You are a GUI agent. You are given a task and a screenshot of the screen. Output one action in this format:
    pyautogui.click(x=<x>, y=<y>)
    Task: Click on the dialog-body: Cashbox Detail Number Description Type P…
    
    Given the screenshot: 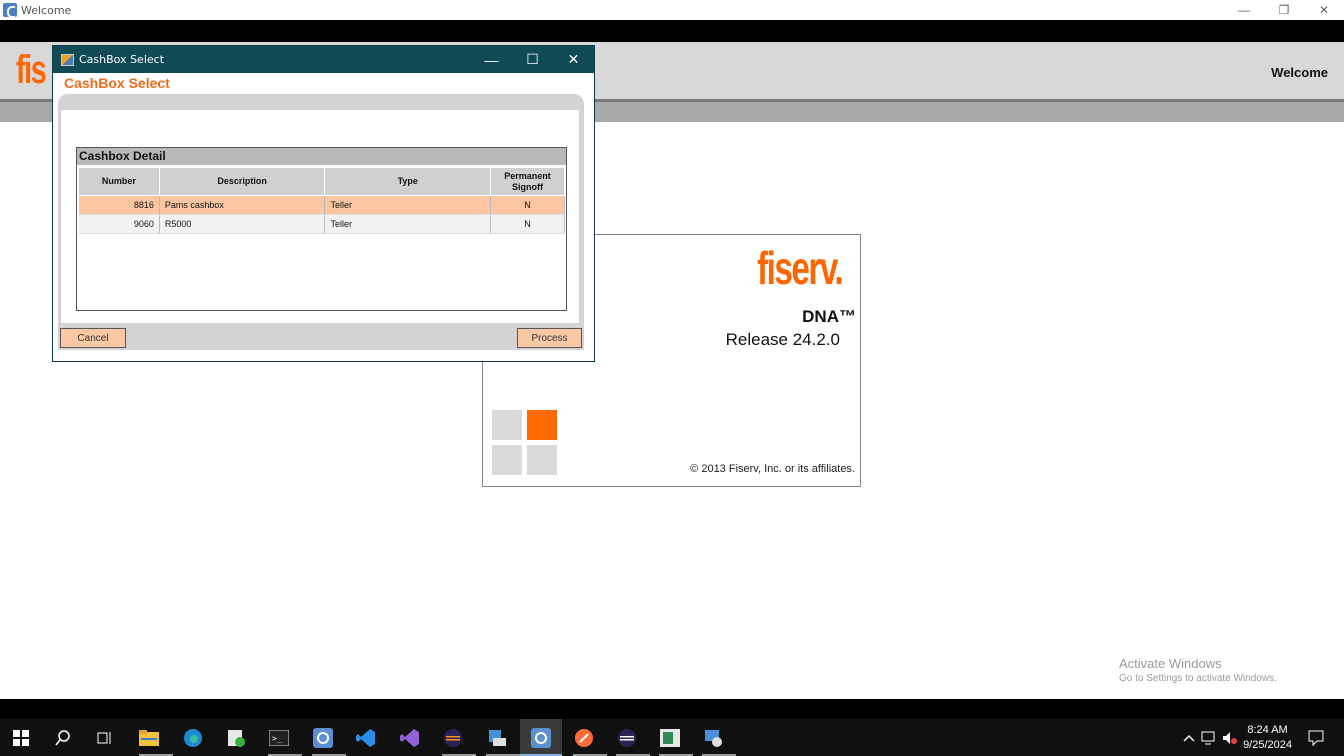 What is the action you would take?
    pyautogui.click(x=321, y=222)
    